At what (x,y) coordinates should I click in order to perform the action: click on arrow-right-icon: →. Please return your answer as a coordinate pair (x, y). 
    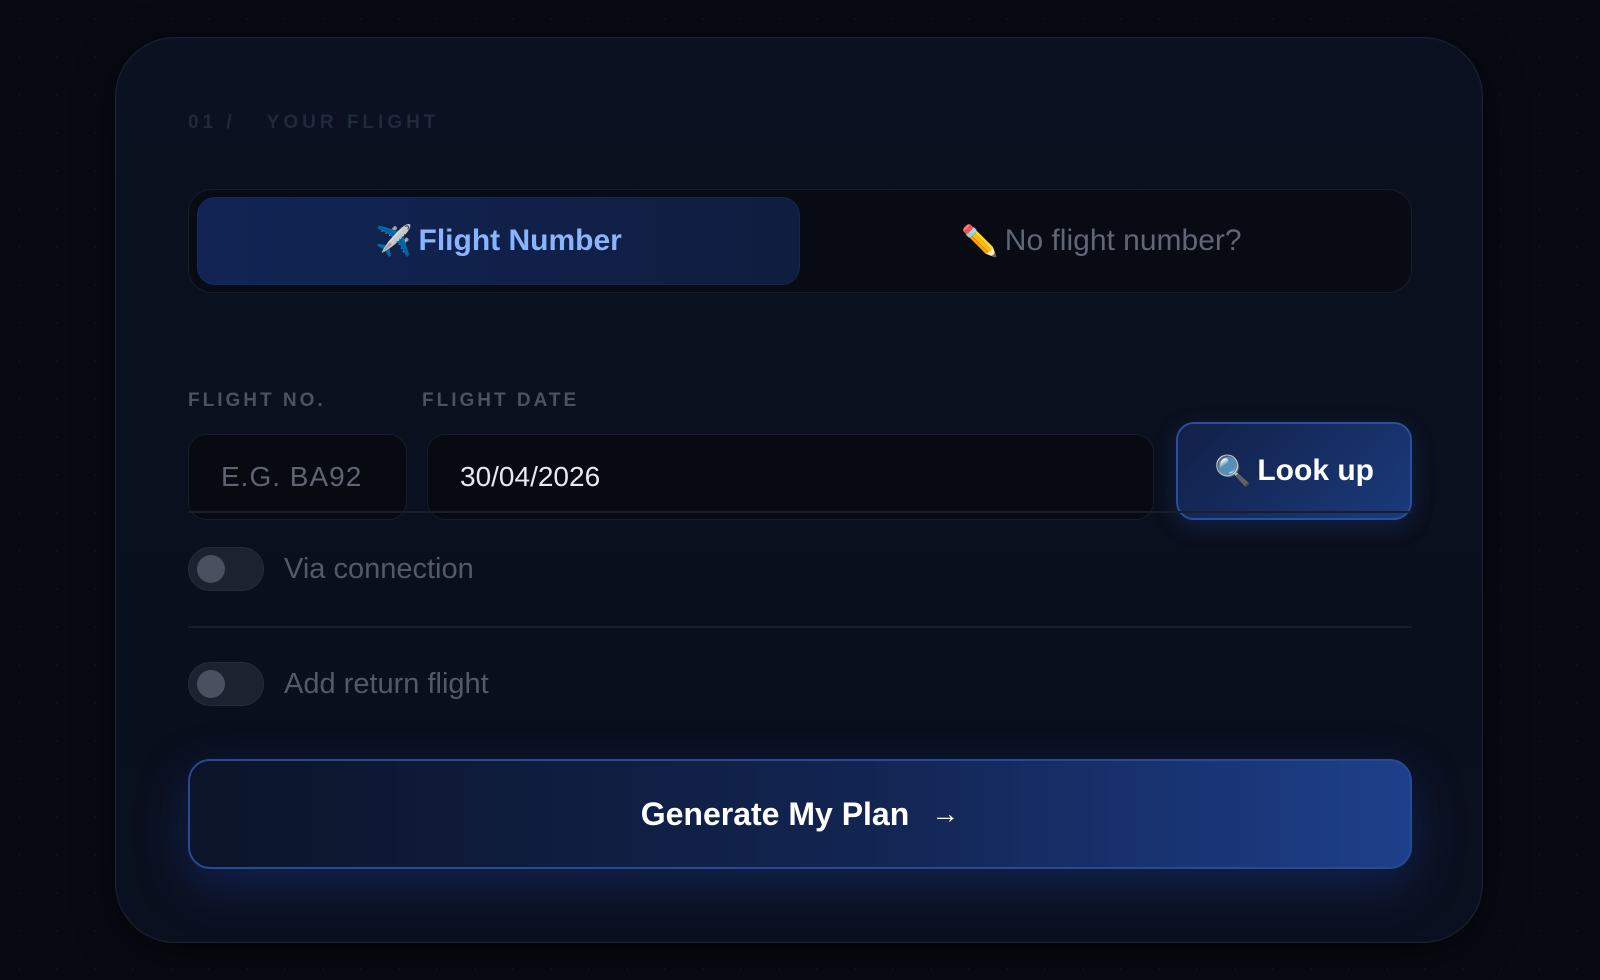
    Looking at the image, I should click on (945, 813).